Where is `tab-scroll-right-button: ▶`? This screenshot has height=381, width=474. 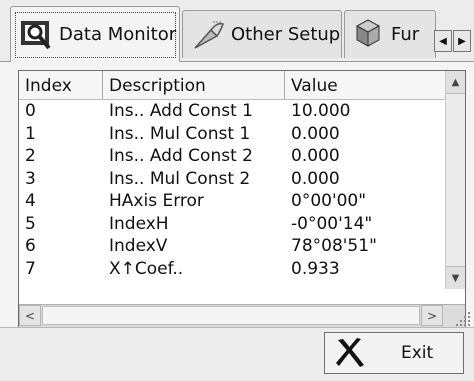 tab-scroll-right-button: ▶ is located at coordinates (462, 41).